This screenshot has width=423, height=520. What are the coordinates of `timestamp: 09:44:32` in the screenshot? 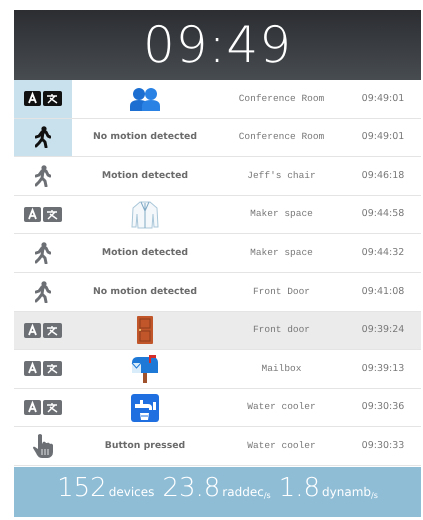 It's located at (383, 253).